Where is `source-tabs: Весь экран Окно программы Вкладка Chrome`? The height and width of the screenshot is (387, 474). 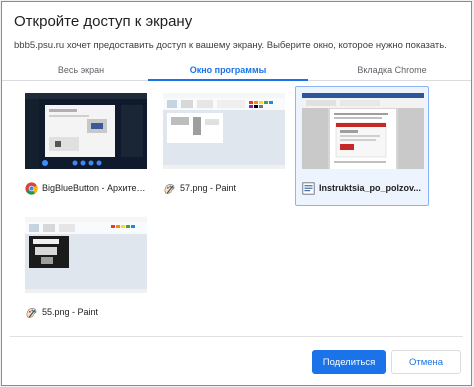
source-tabs: Весь экран Окно программы Вкладка Chrome is located at coordinates (236, 71).